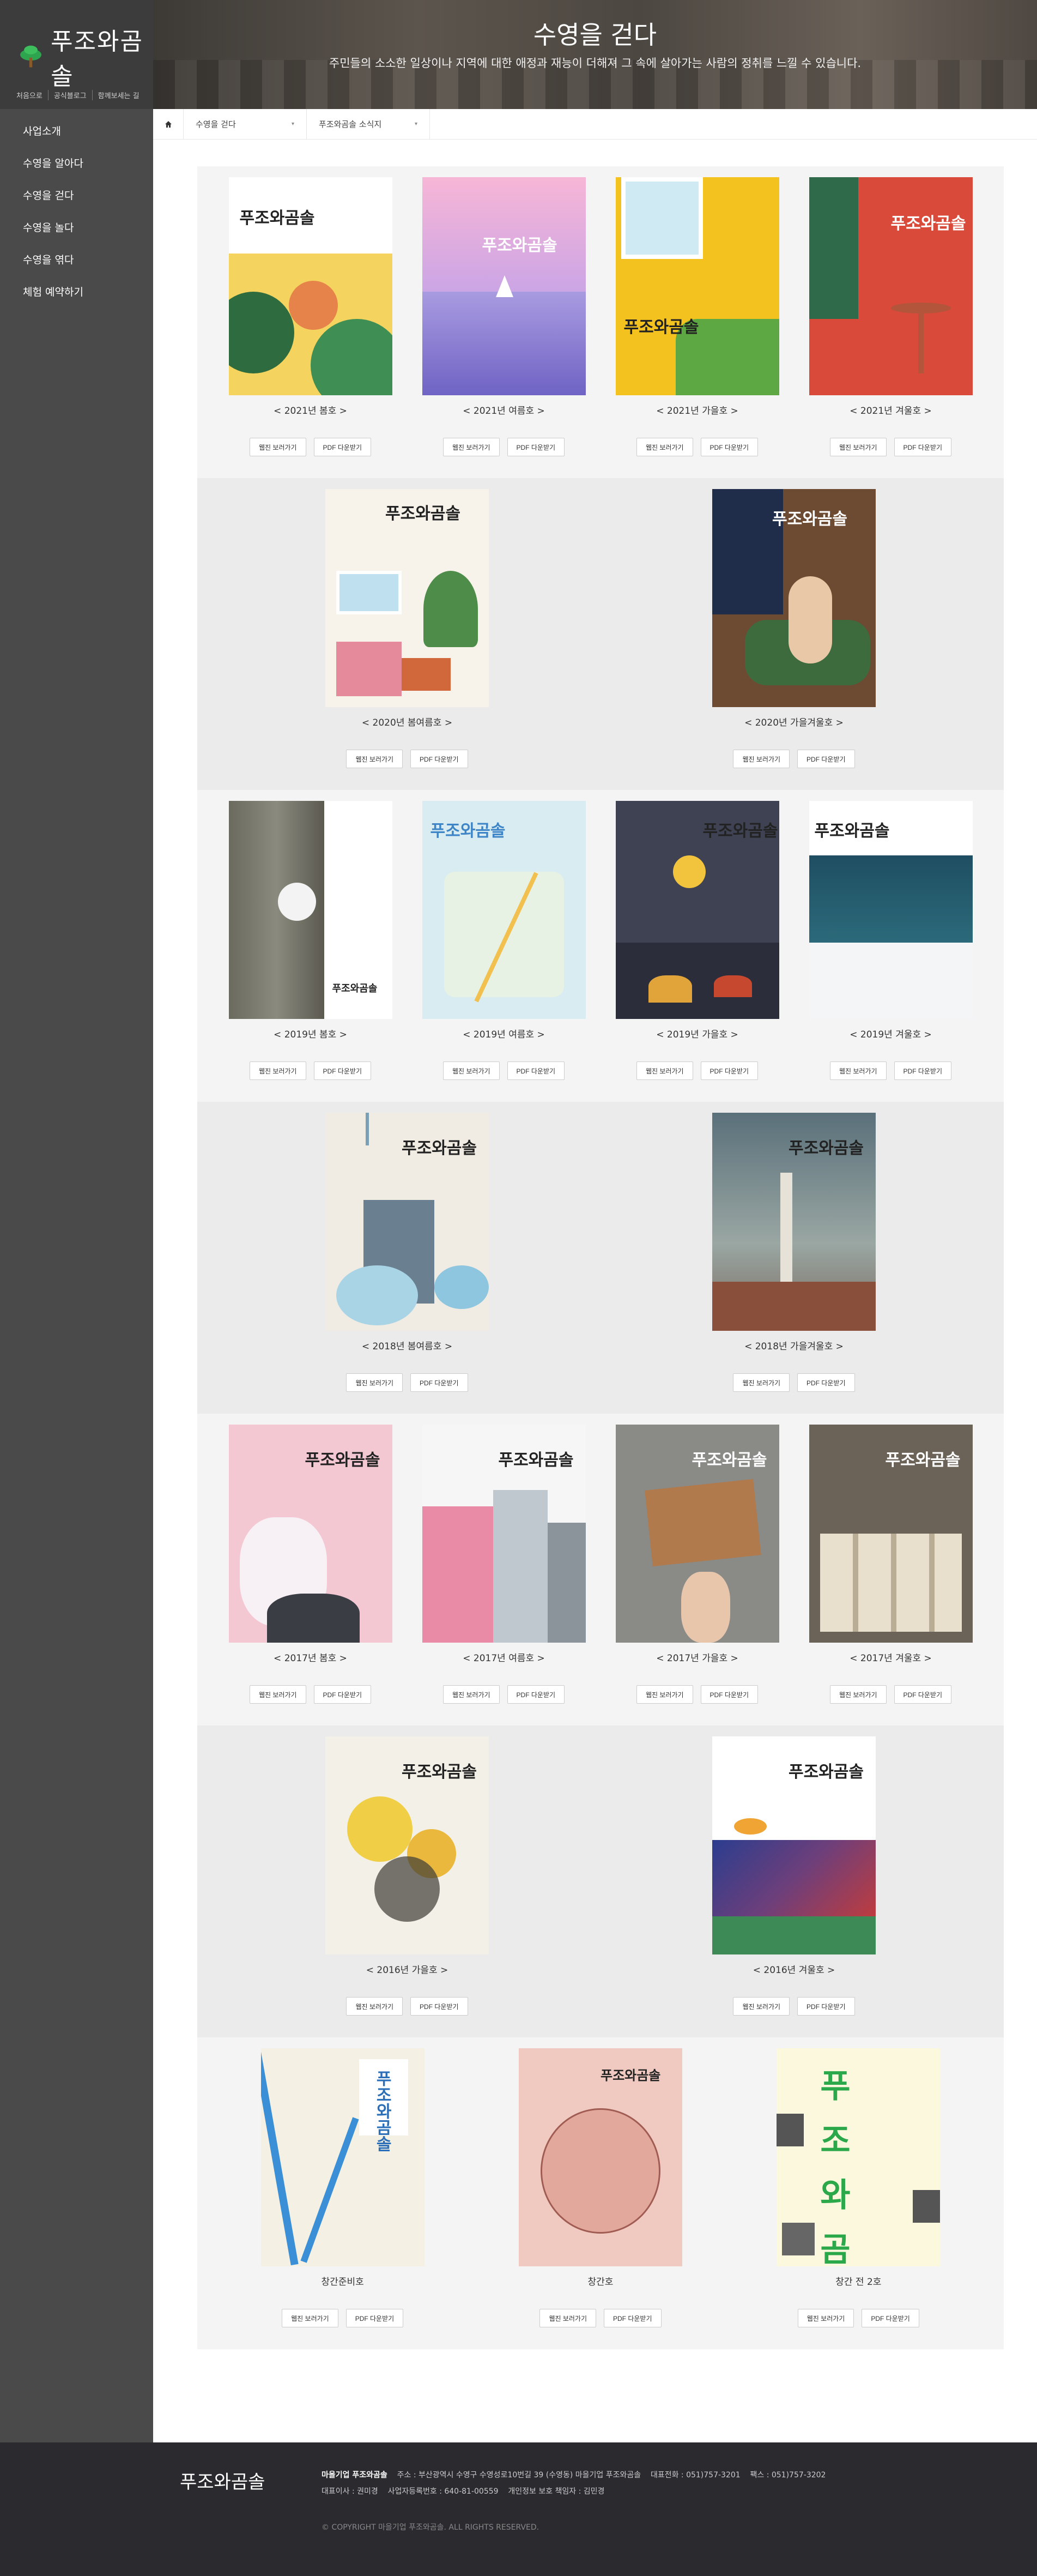  What do you see at coordinates (76, 259) in the screenshot?
I see `menu-item-weave: 수영을 엮다` at bounding box center [76, 259].